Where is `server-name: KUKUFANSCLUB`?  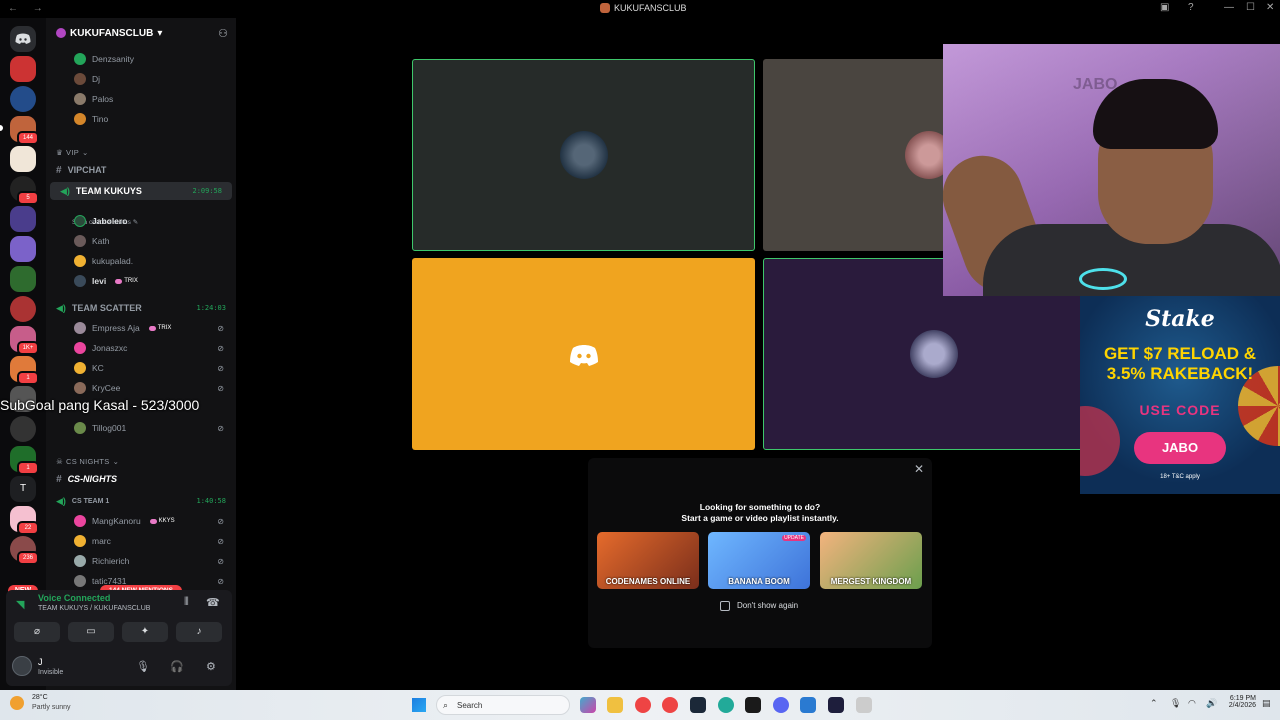 server-name: KUKUFANSCLUB is located at coordinates (112, 33).